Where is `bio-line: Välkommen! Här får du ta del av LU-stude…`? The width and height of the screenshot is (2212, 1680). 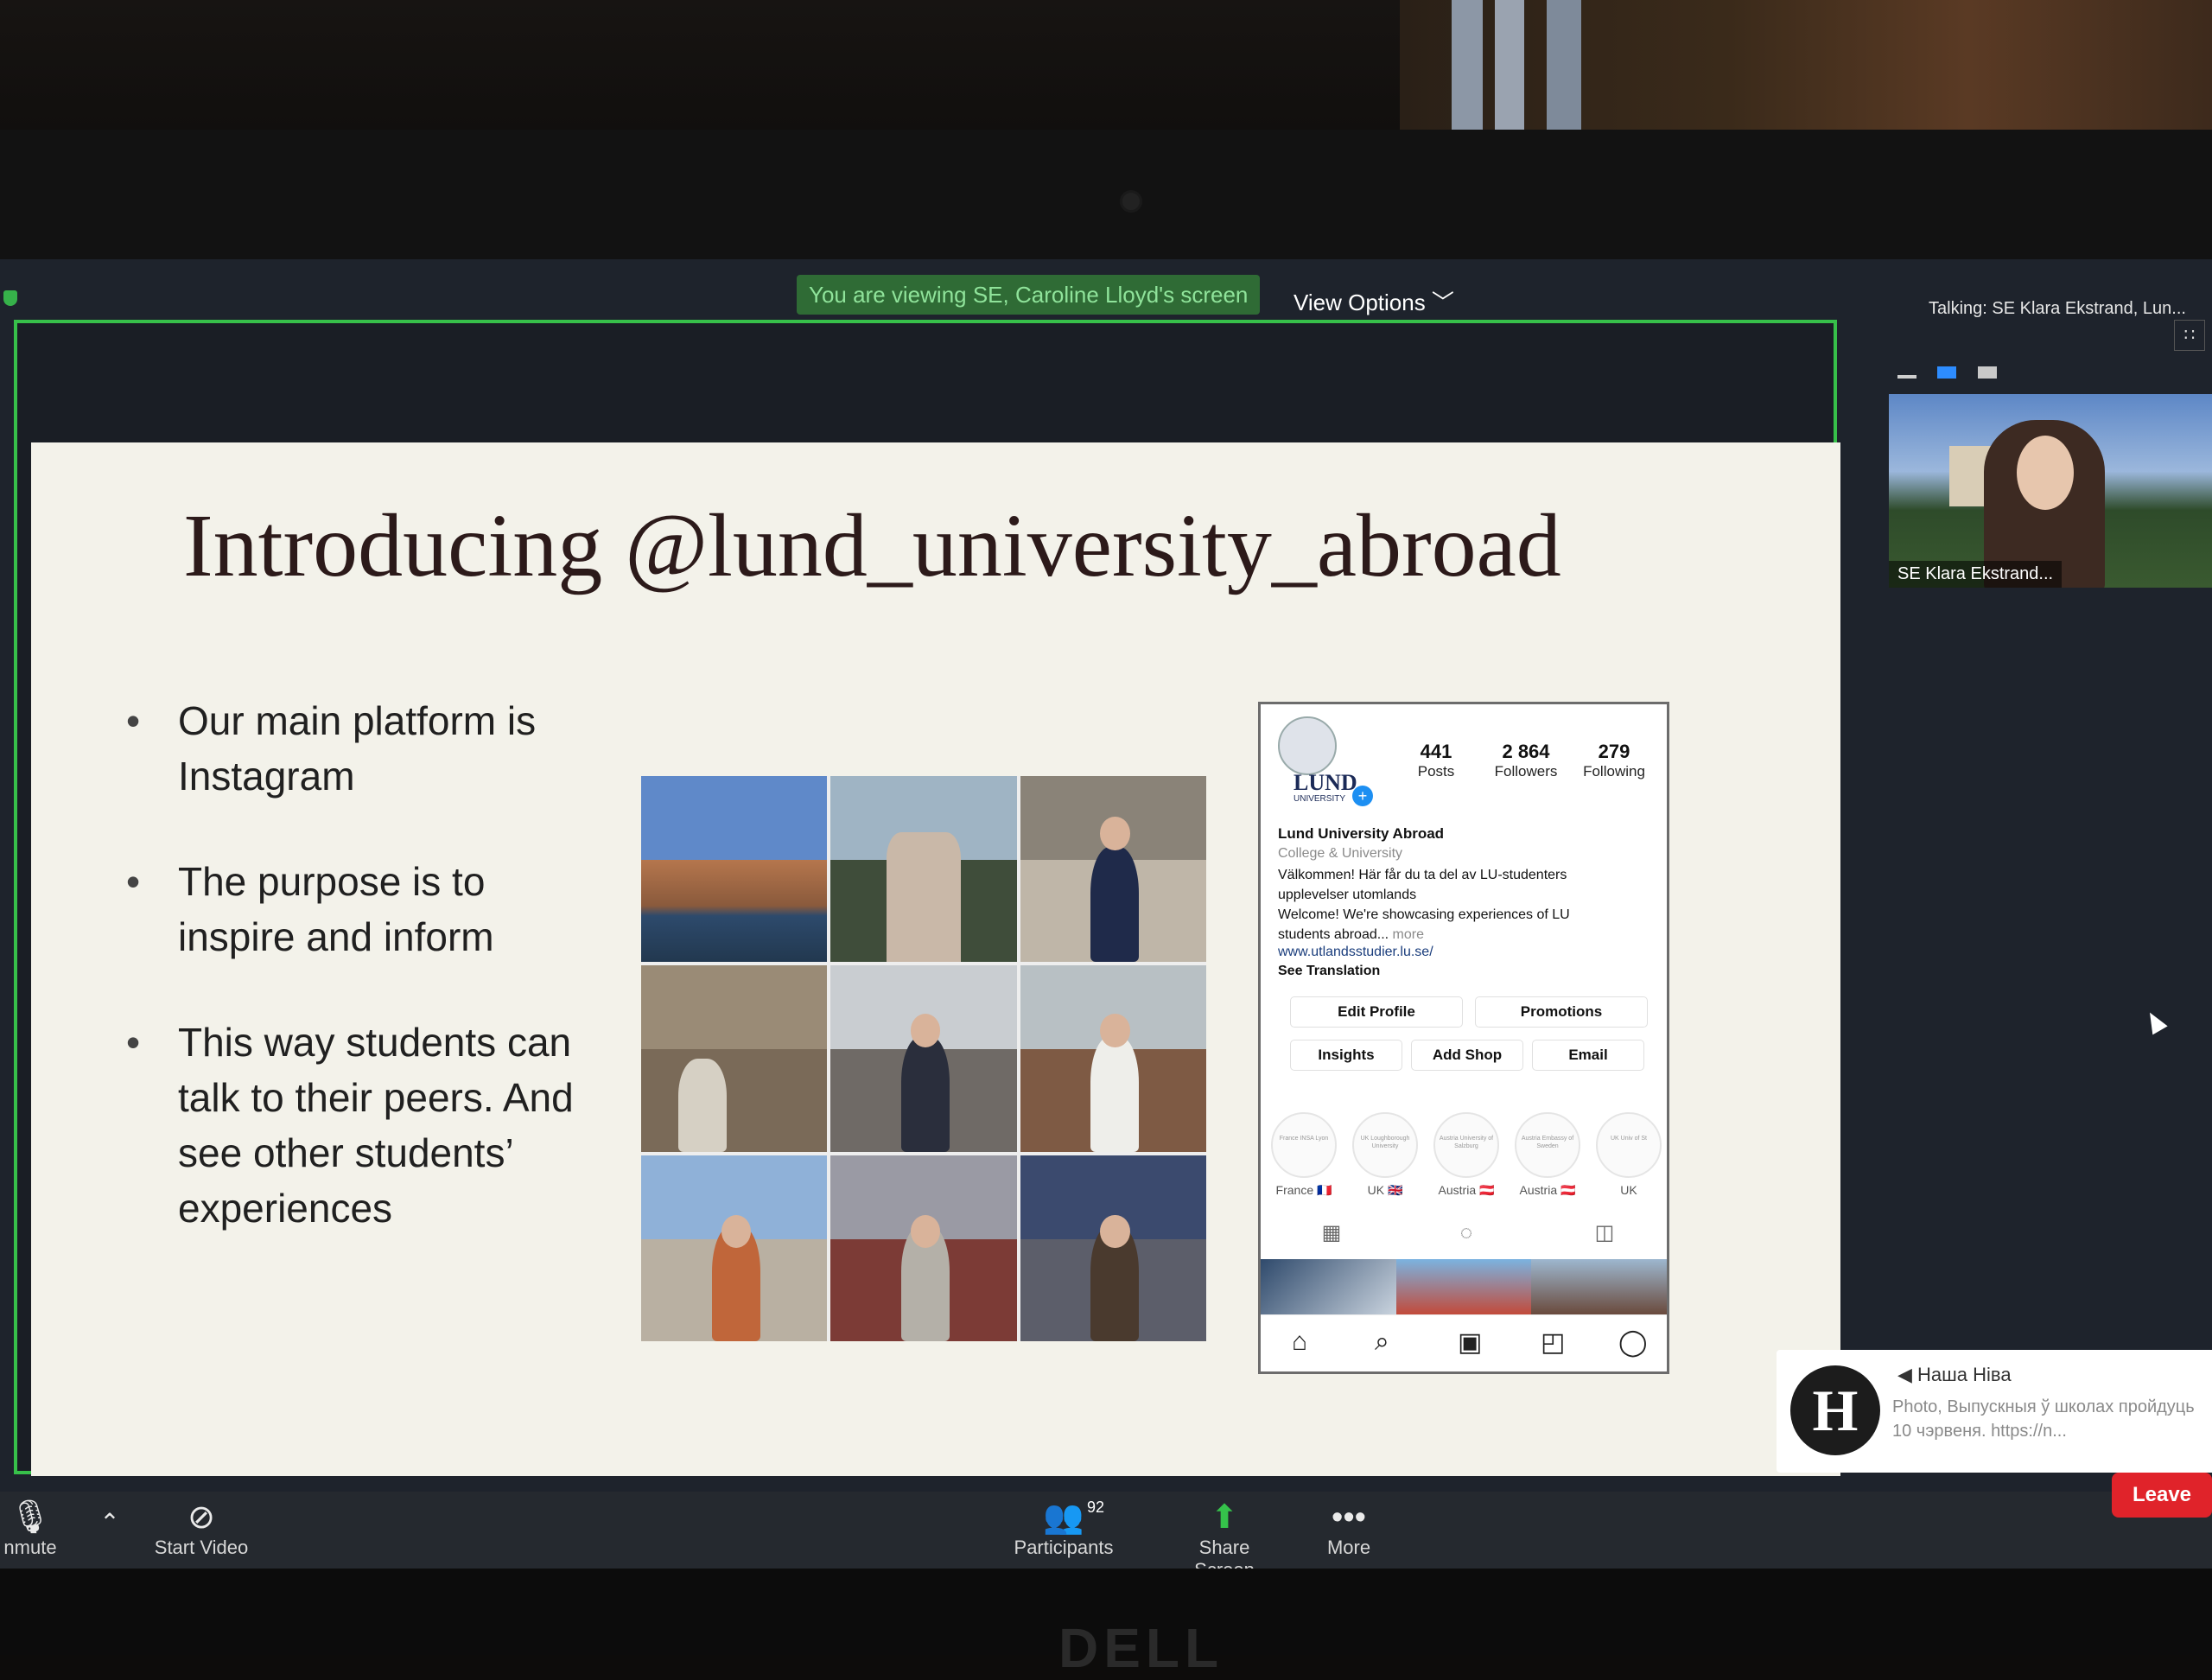
bio-line: Välkommen! Här får du ta del av LU-stude… is located at coordinates (1422, 875).